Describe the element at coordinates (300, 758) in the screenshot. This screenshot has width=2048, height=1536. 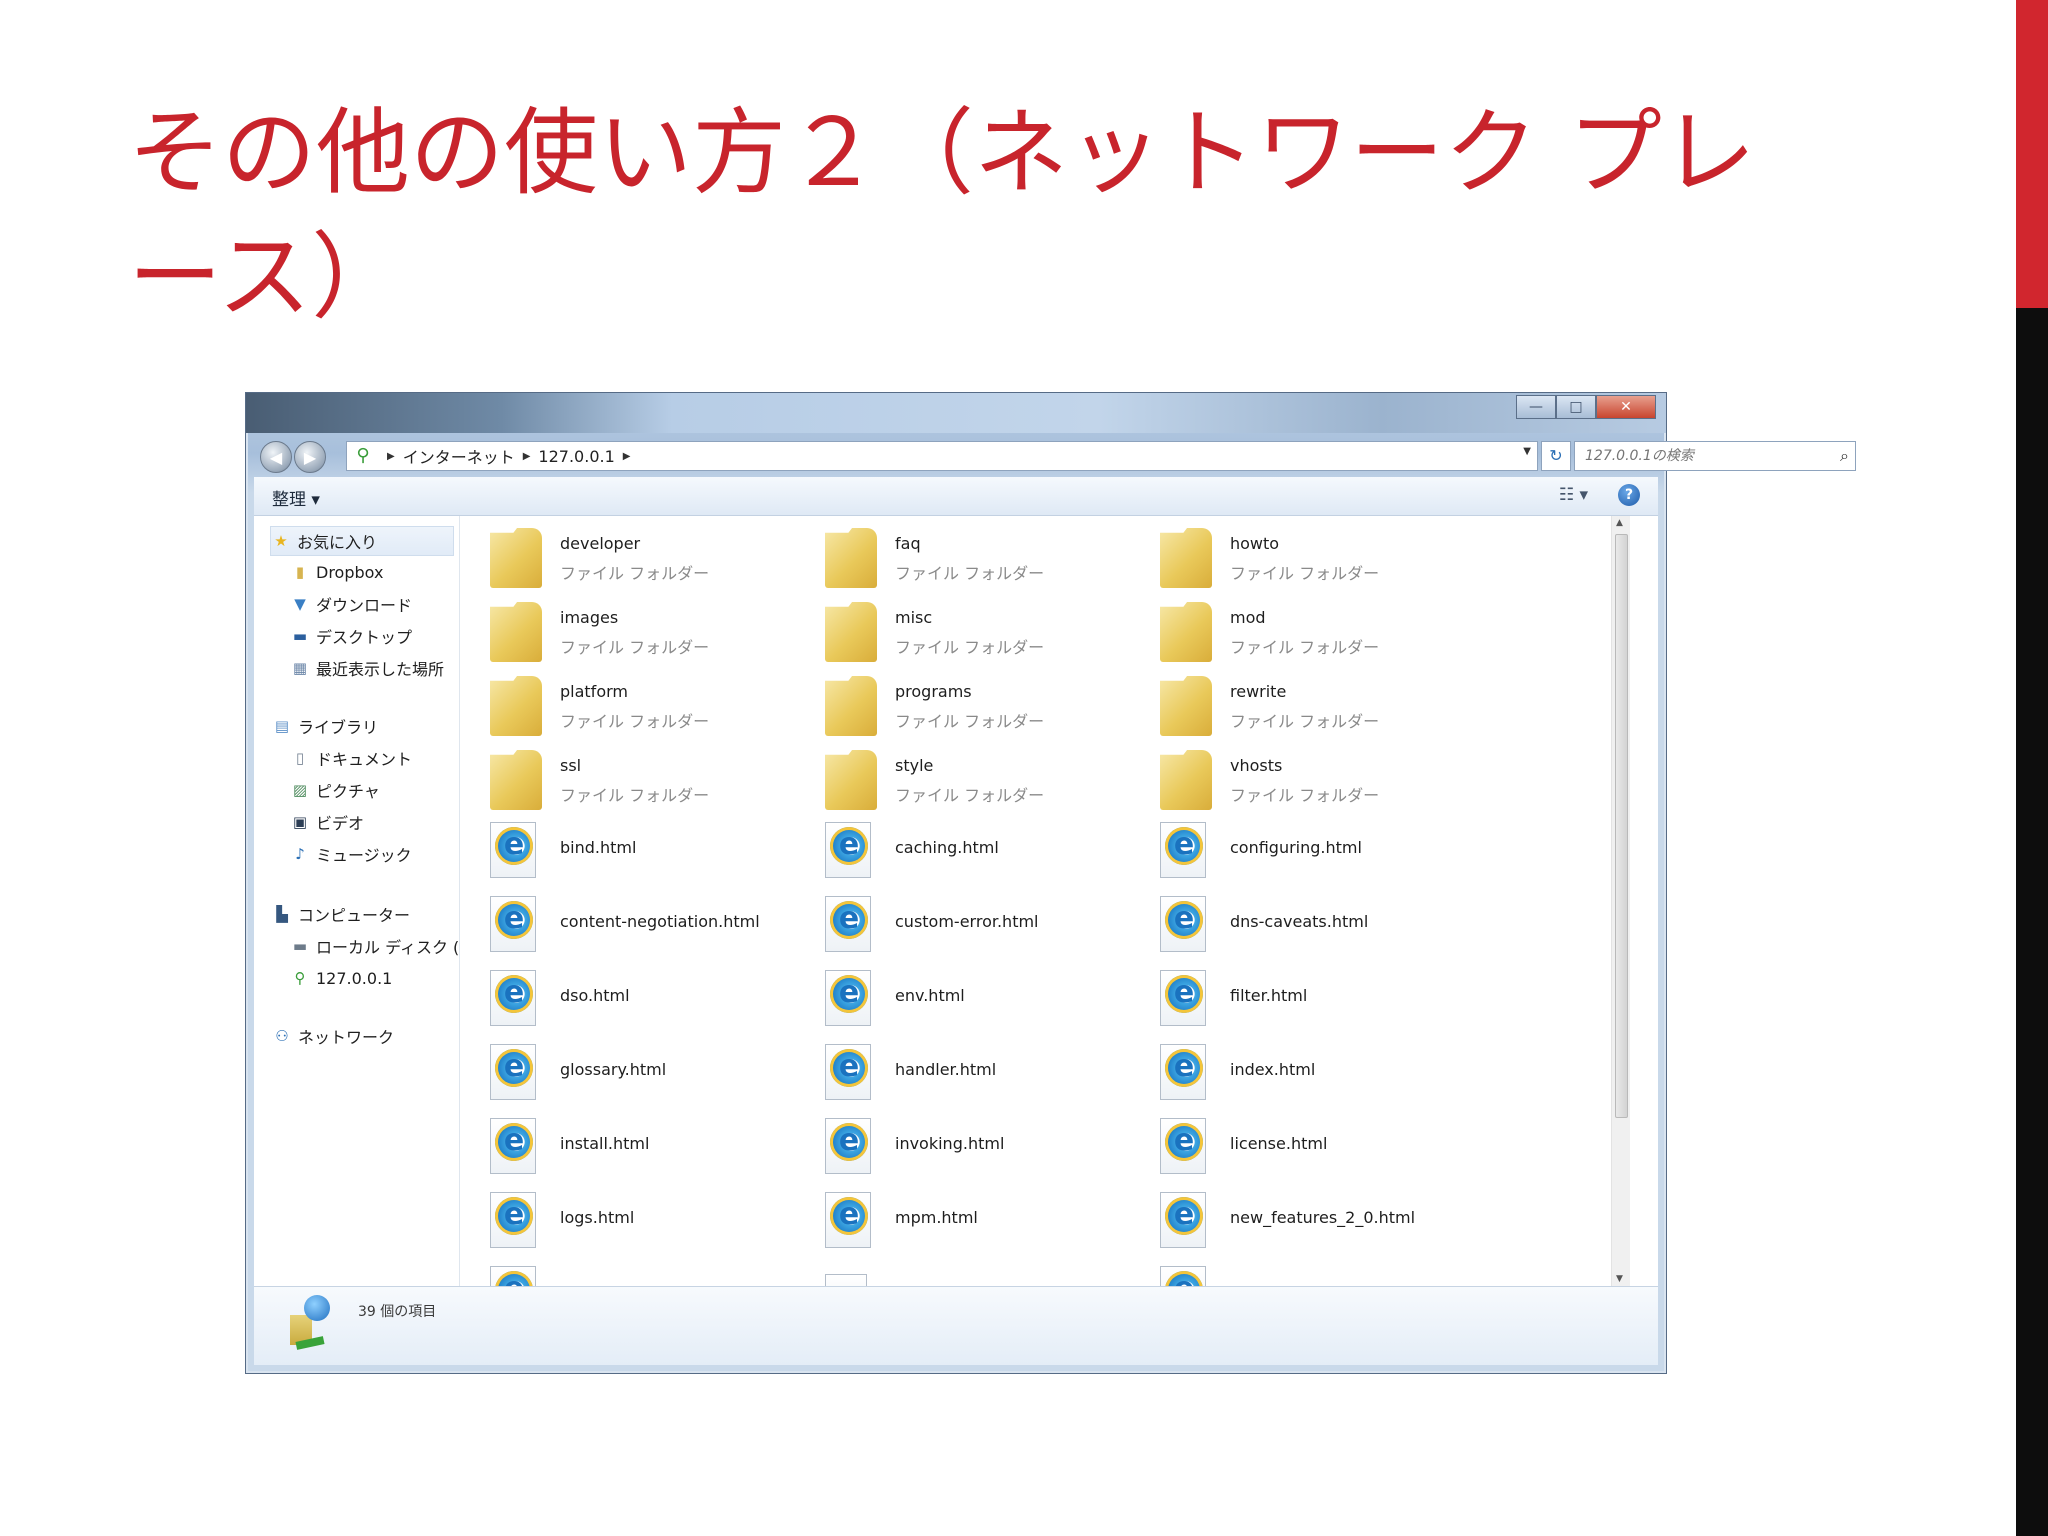
I see `documents-icon: ▯` at that location.